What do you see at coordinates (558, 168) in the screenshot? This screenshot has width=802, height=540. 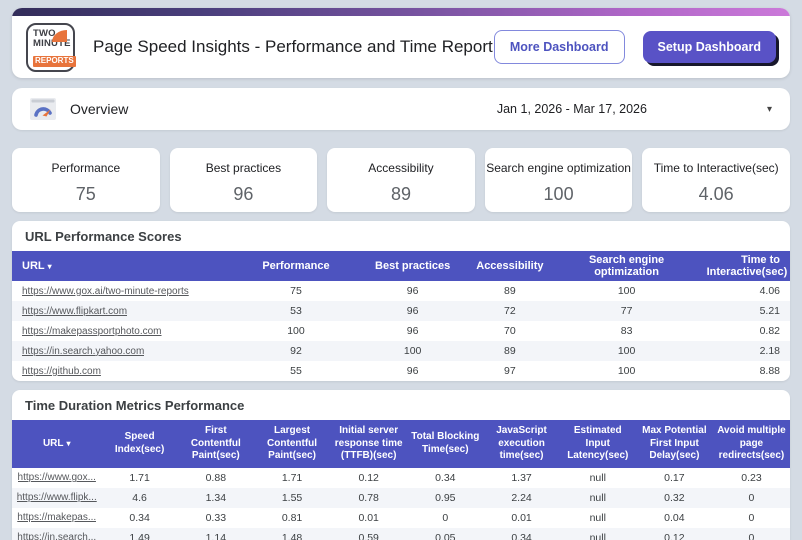 I see `kpi-label: Search engine optimization` at bounding box center [558, 168].